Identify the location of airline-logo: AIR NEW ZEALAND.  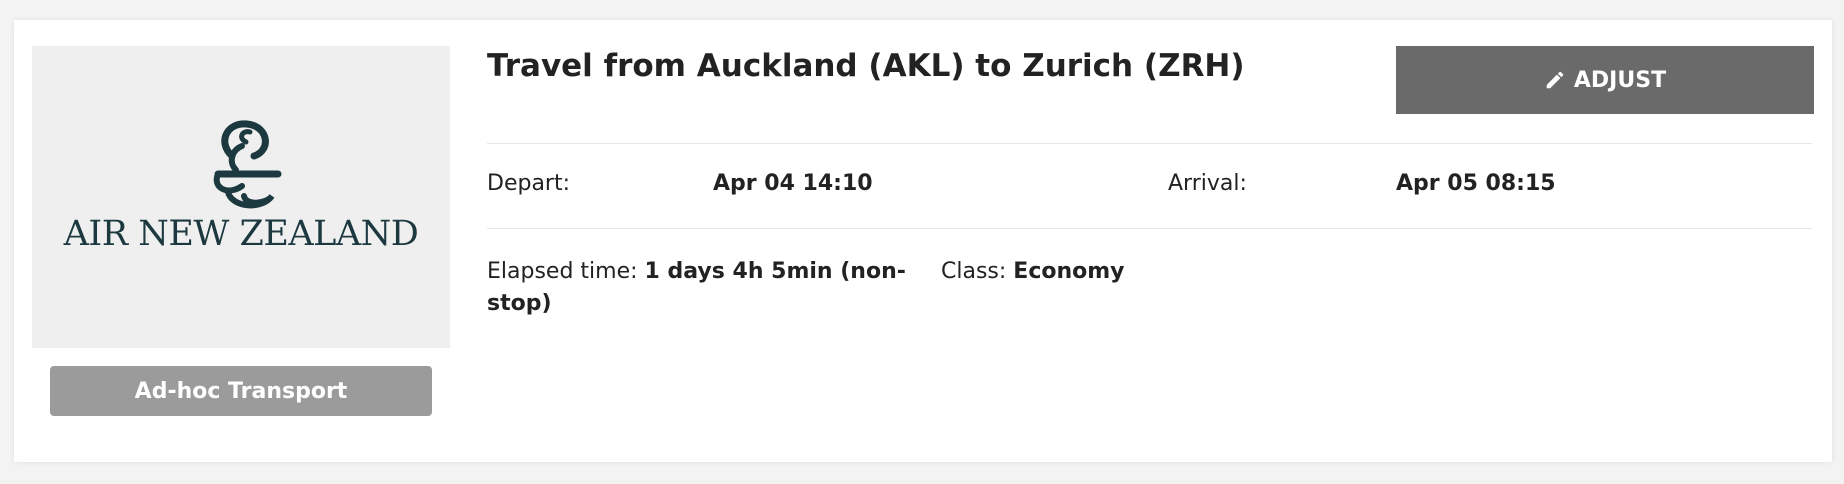
(241, 197).